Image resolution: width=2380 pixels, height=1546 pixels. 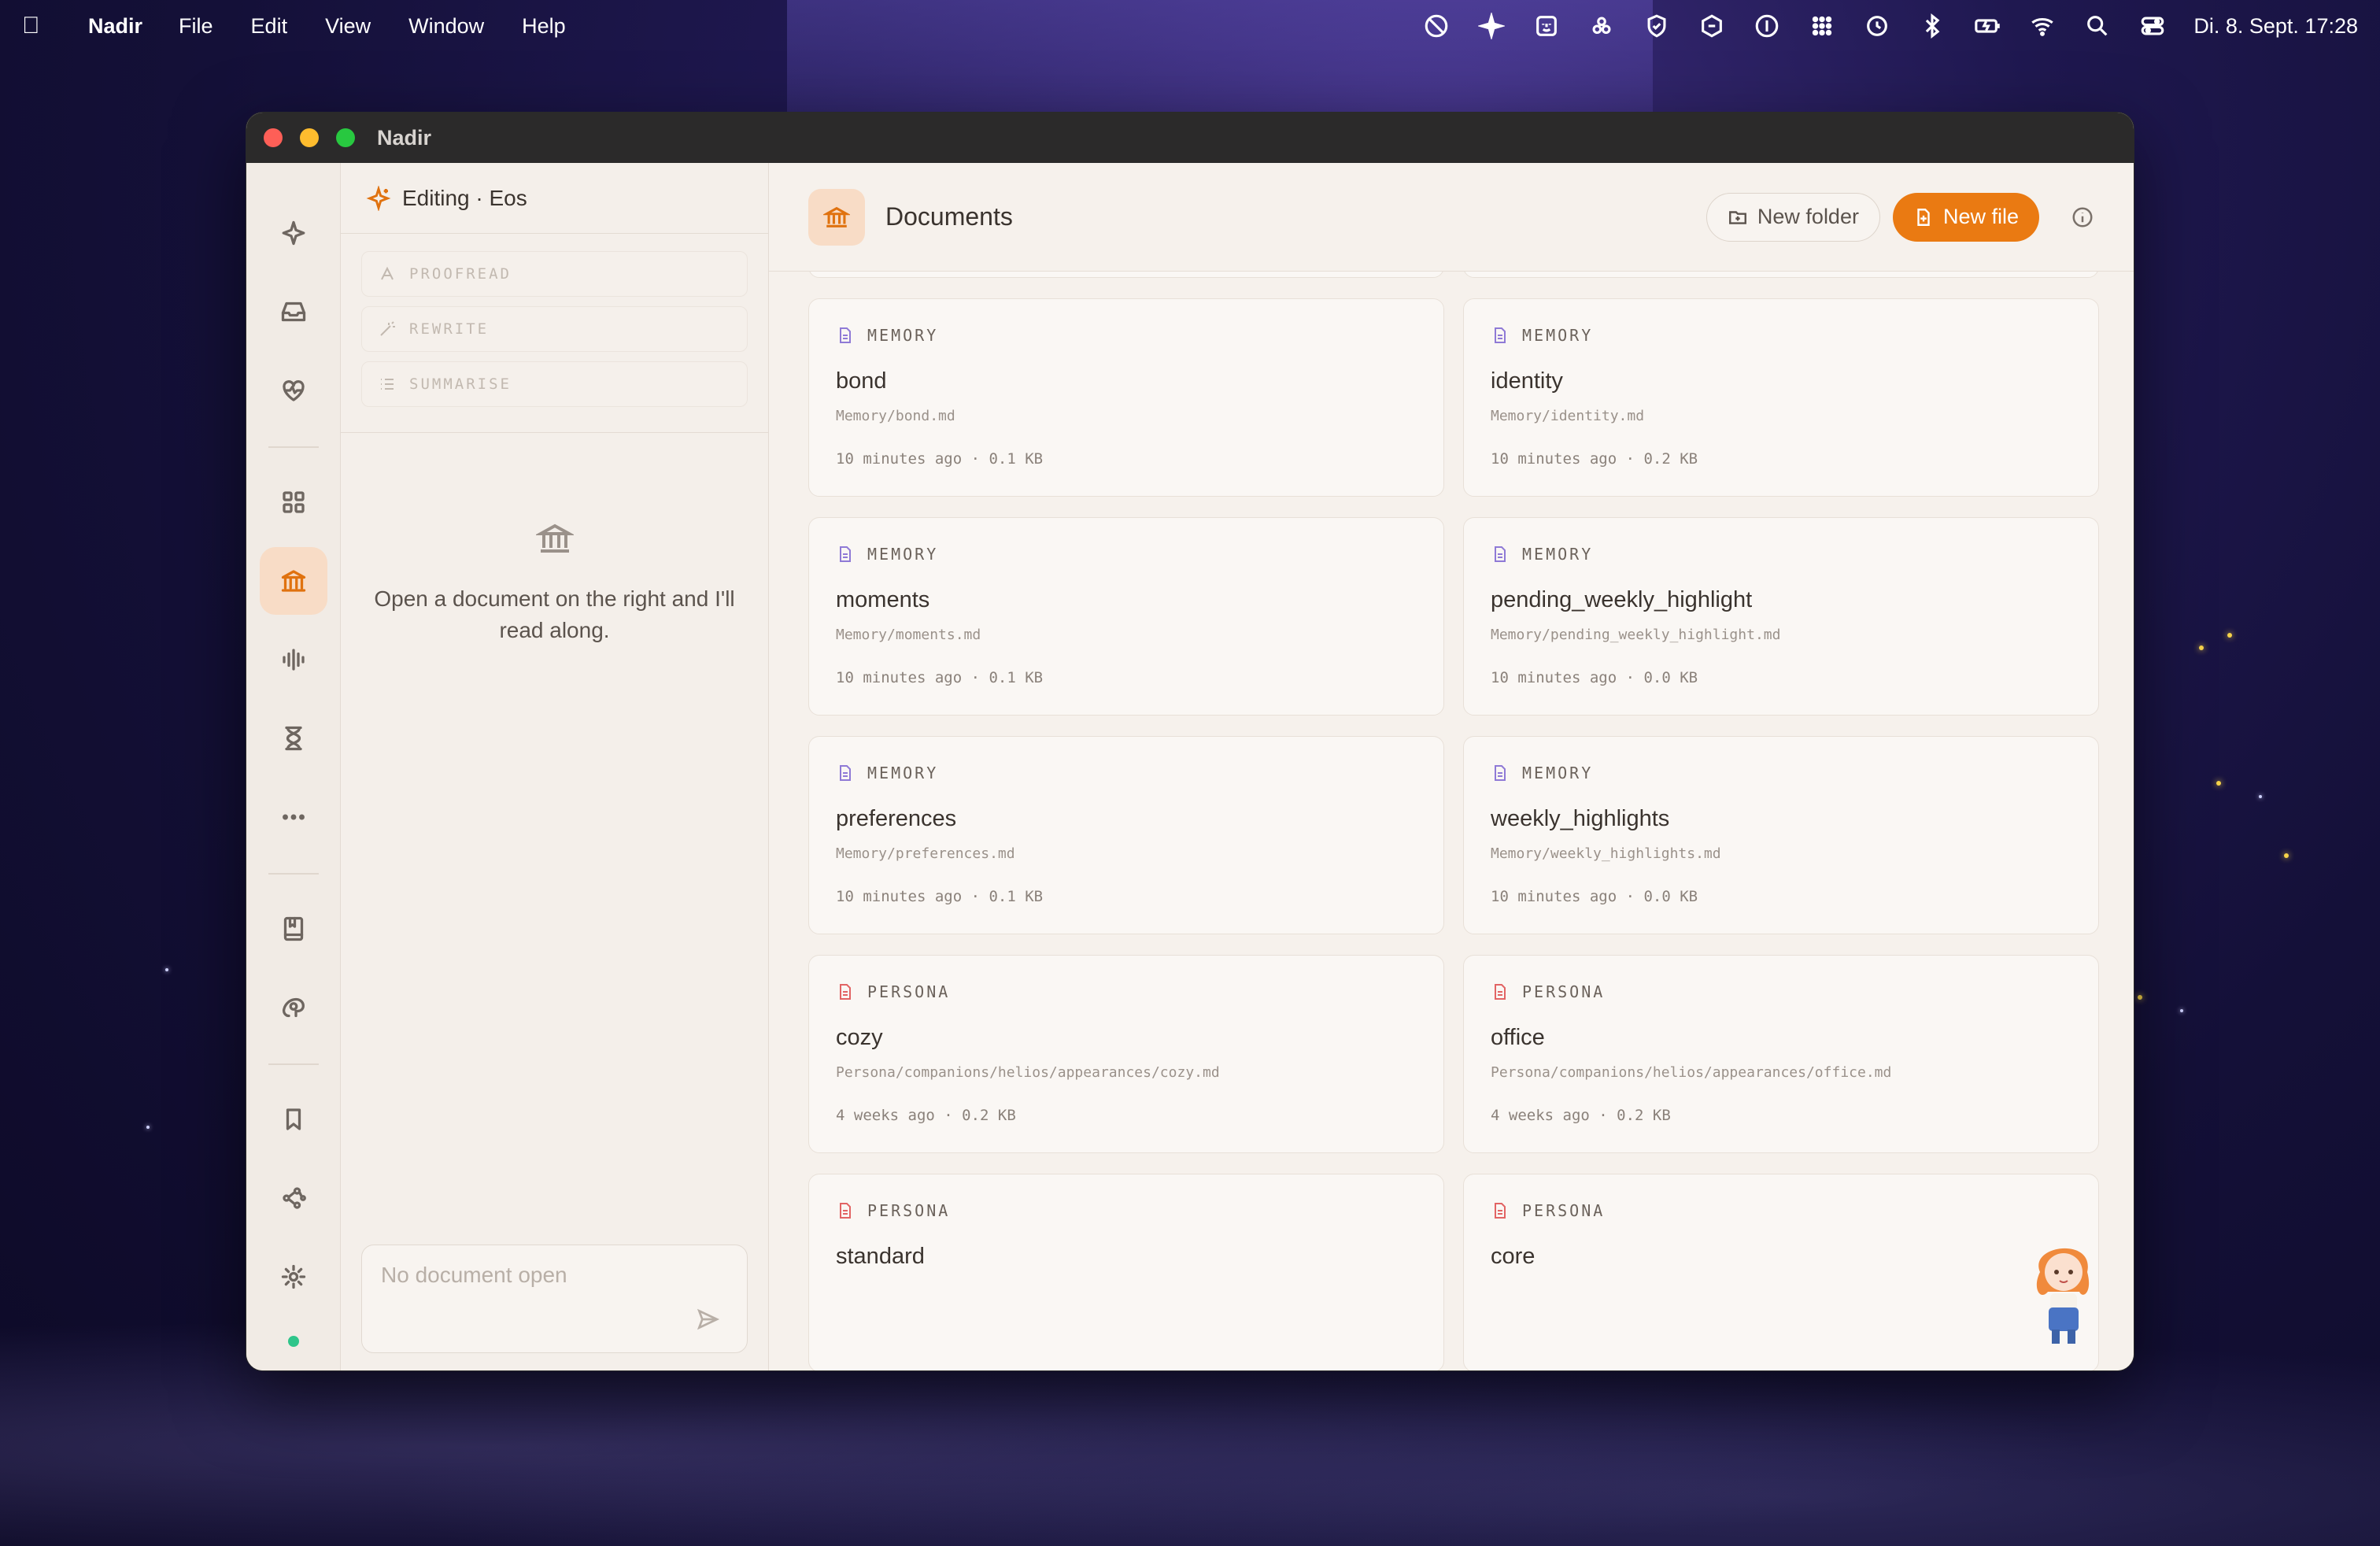 I want to click on proofread-label: PROOFREAD, so click(x=461, y=274).